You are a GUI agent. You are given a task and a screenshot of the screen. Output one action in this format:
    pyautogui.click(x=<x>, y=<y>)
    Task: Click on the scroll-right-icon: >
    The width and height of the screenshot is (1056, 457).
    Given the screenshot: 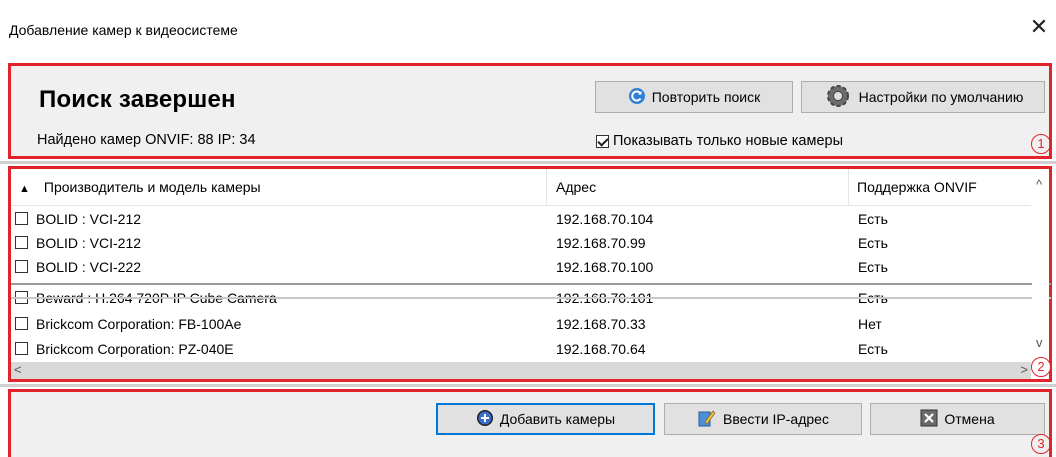 What is the action you would take?
    pyautogui.click(x=1024, y=369)
    